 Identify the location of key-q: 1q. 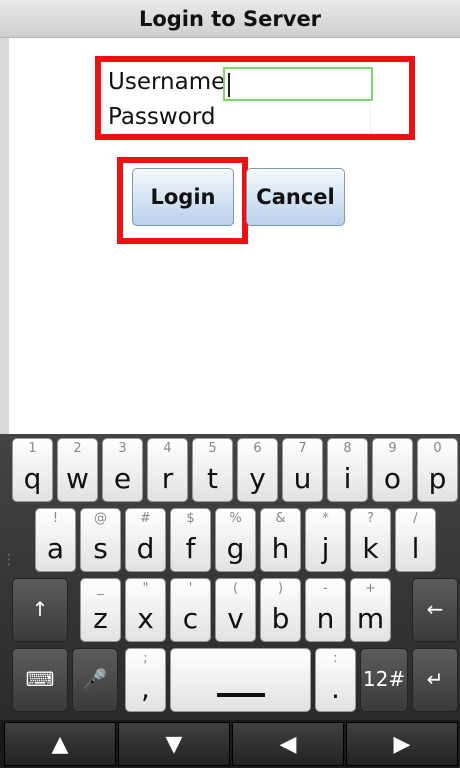
(32, 470).